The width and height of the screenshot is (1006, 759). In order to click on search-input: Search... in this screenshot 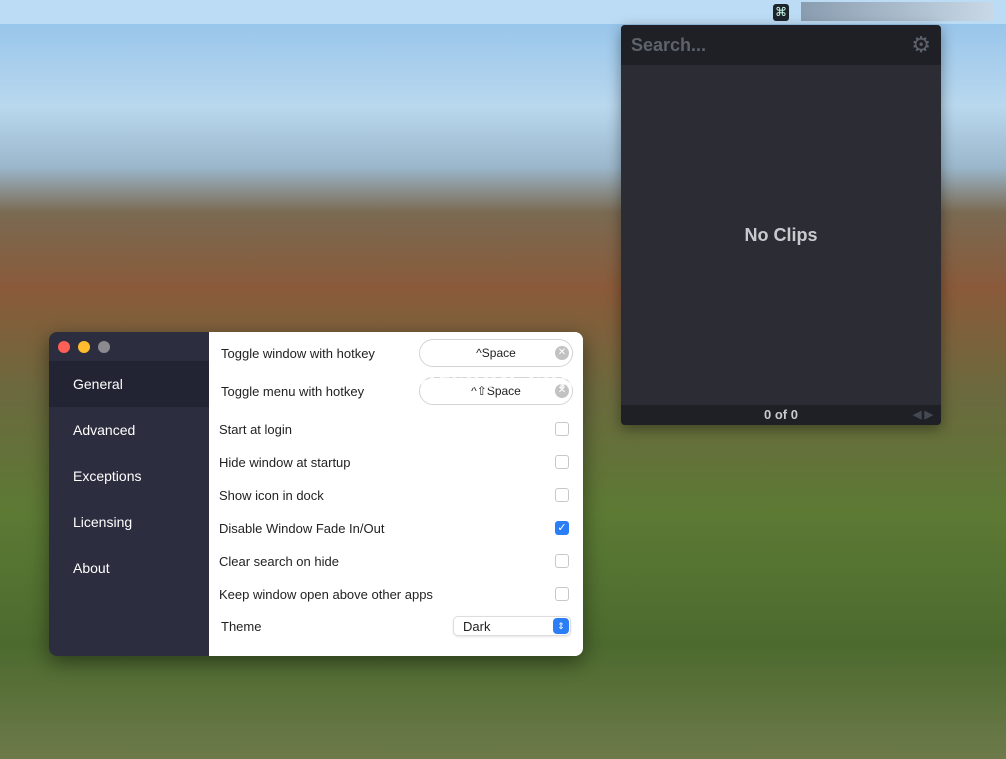, I will do `click(668, 45)`.